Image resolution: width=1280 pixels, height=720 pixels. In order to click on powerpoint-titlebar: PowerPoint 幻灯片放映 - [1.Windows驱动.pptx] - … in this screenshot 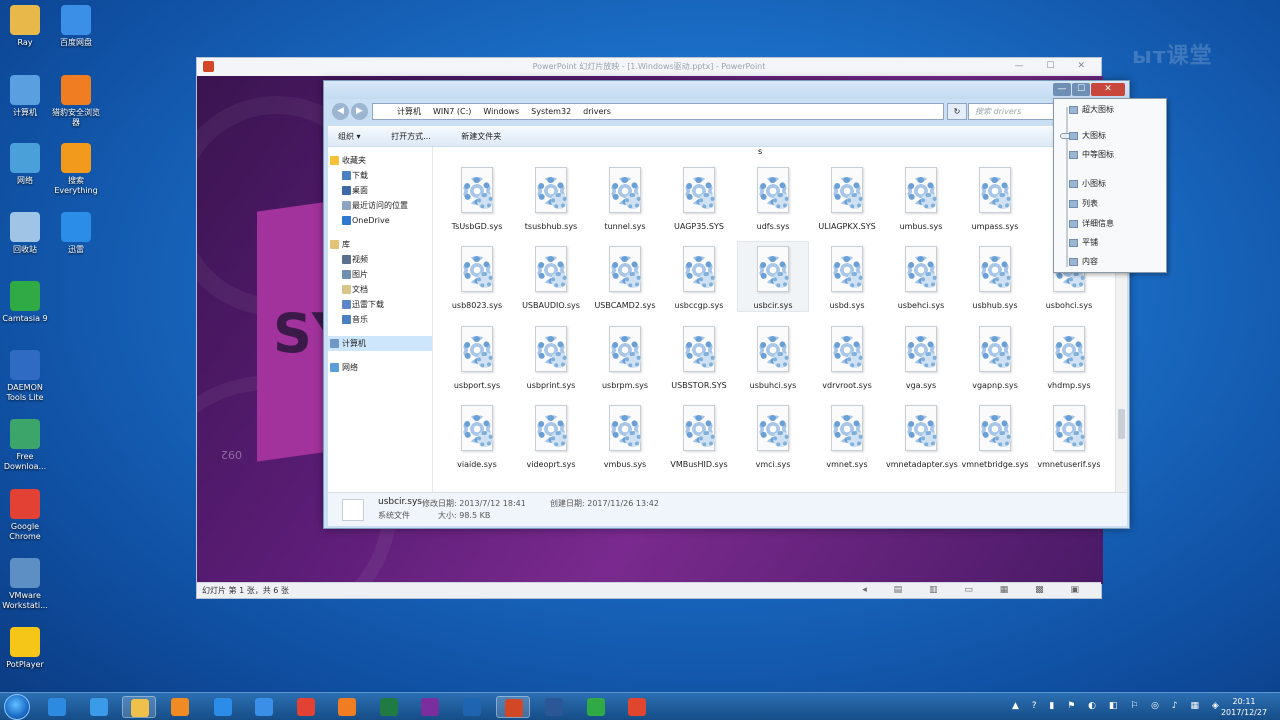, I will do `click(649, 67)`.